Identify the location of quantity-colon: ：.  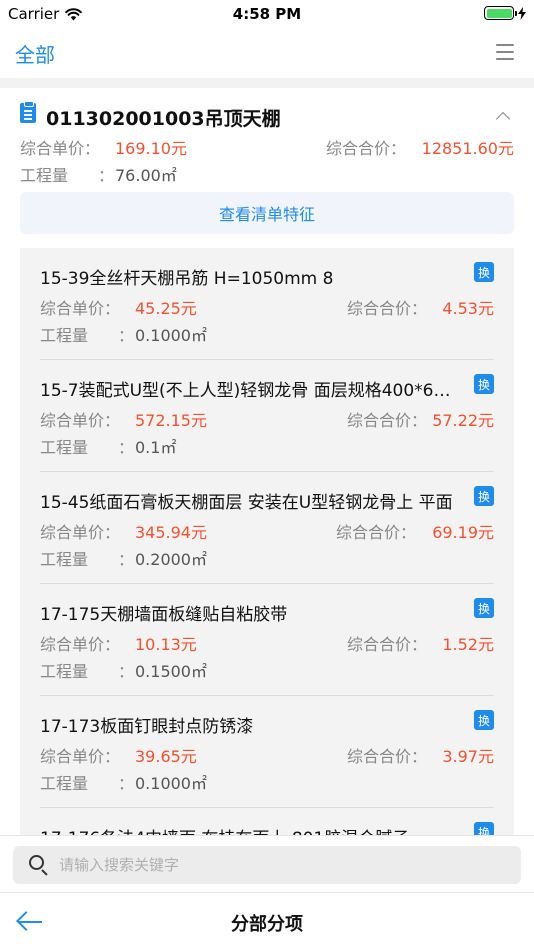
(106, 175).